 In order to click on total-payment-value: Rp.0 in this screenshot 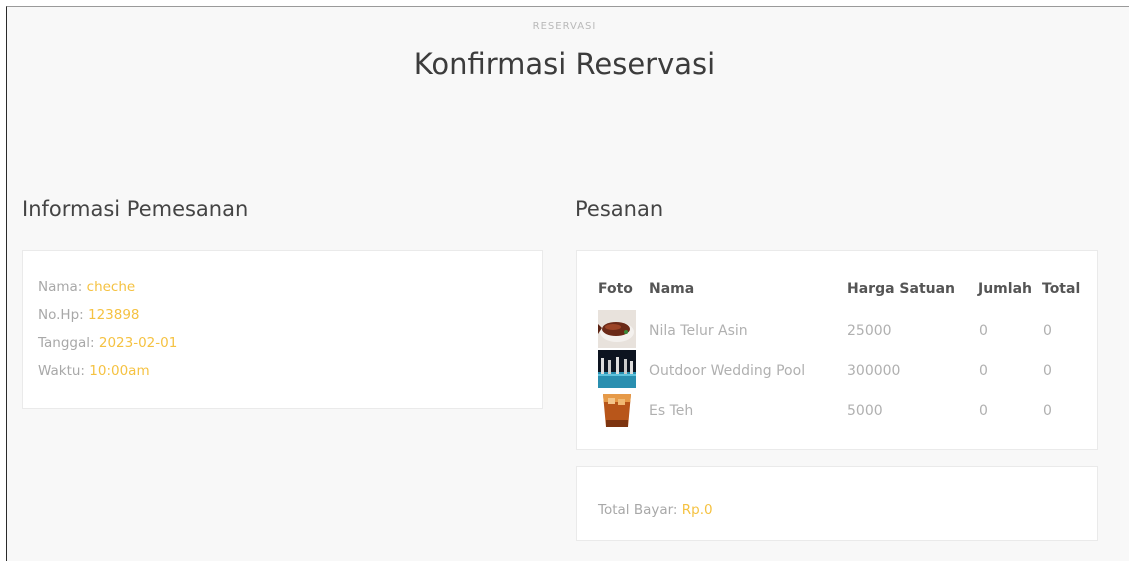, I will do `click(697, 510)`.